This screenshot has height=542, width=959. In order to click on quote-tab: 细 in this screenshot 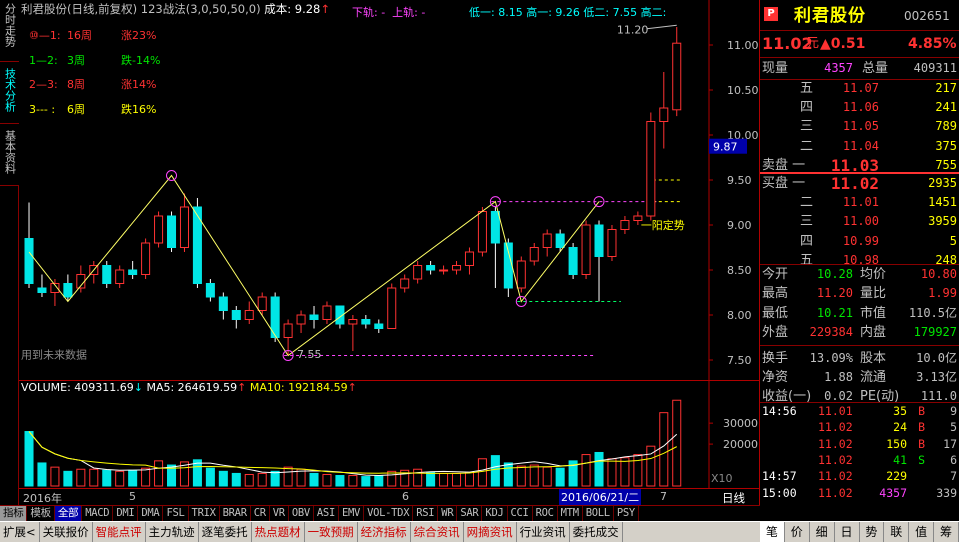, I will do `click(822, 532)`.